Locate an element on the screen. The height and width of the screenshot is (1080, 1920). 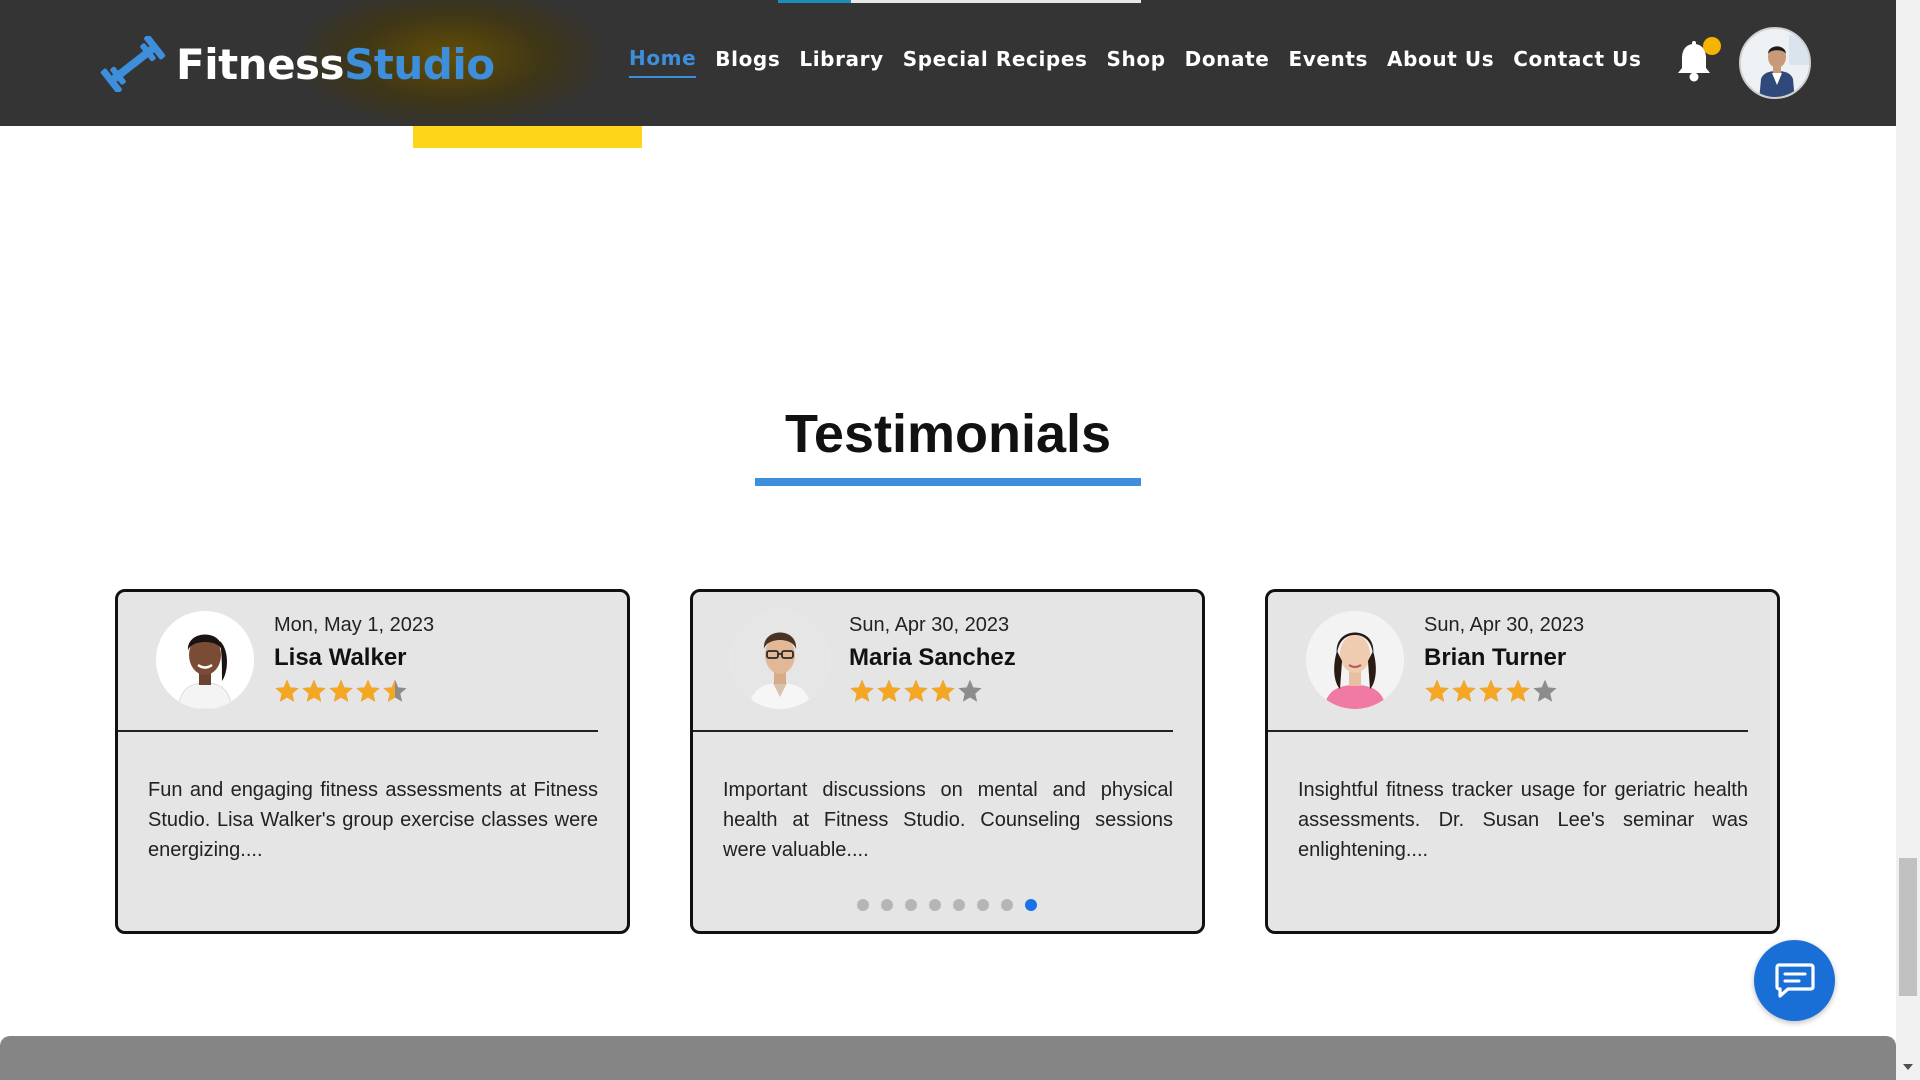
testimonial-name: Maria Sanchez is located at coordinates (932, 657).